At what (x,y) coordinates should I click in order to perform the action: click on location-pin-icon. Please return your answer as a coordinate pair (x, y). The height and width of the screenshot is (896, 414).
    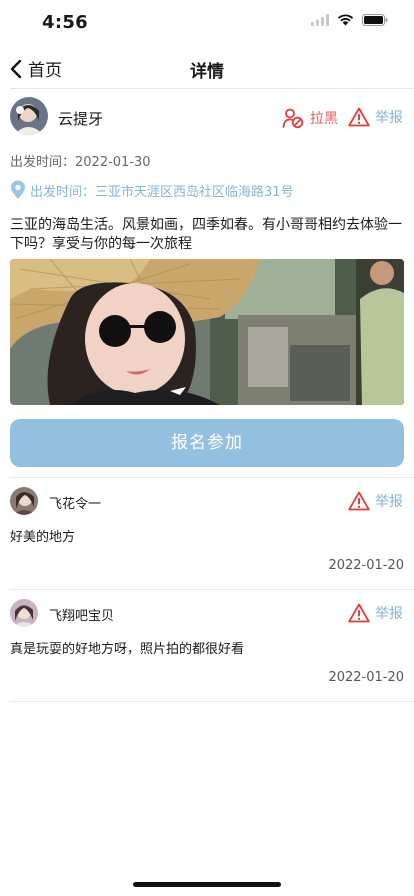
    Looking at the image, I should click on (18, 189).